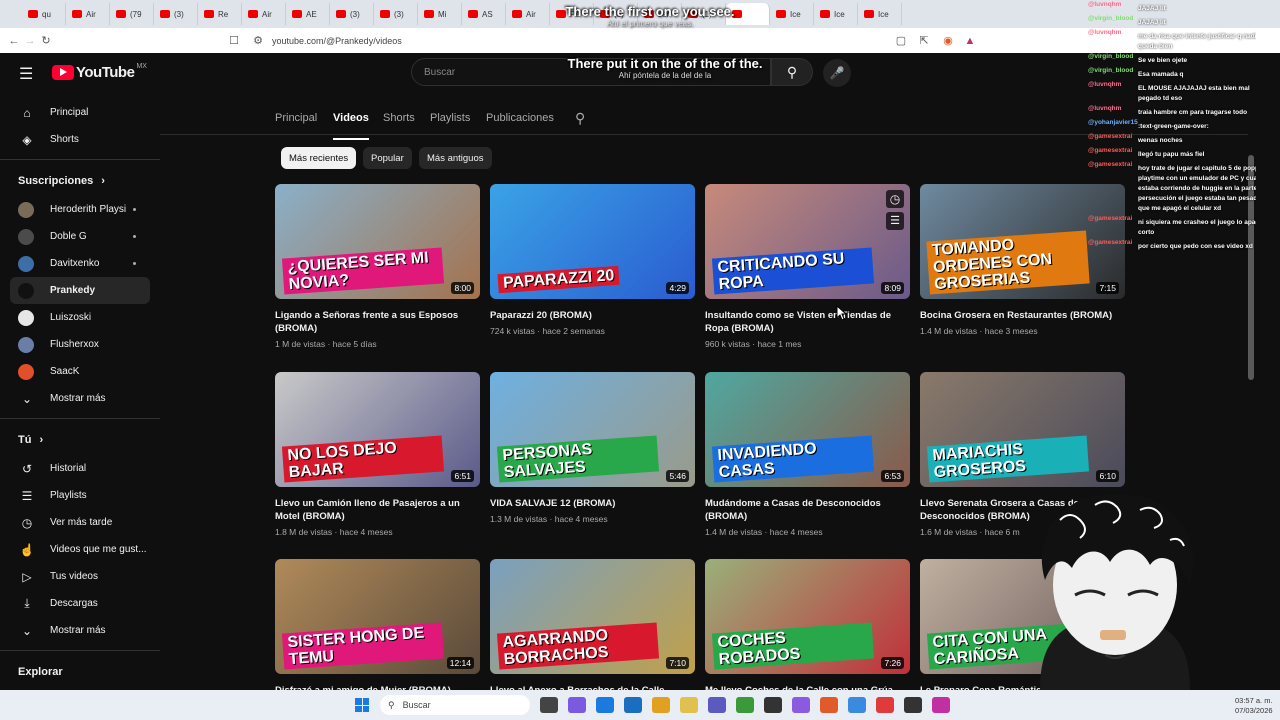 The image size is (1280, 720). What do you see at coordinates (30, 41) in the screenshot?
I see `forward-icon: →` at bounding box center [30, 41].